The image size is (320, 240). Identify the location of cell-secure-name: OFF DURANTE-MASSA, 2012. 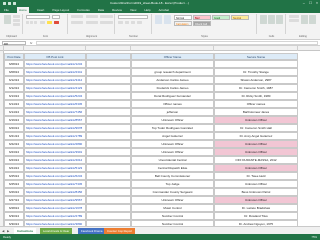
(256, 160).